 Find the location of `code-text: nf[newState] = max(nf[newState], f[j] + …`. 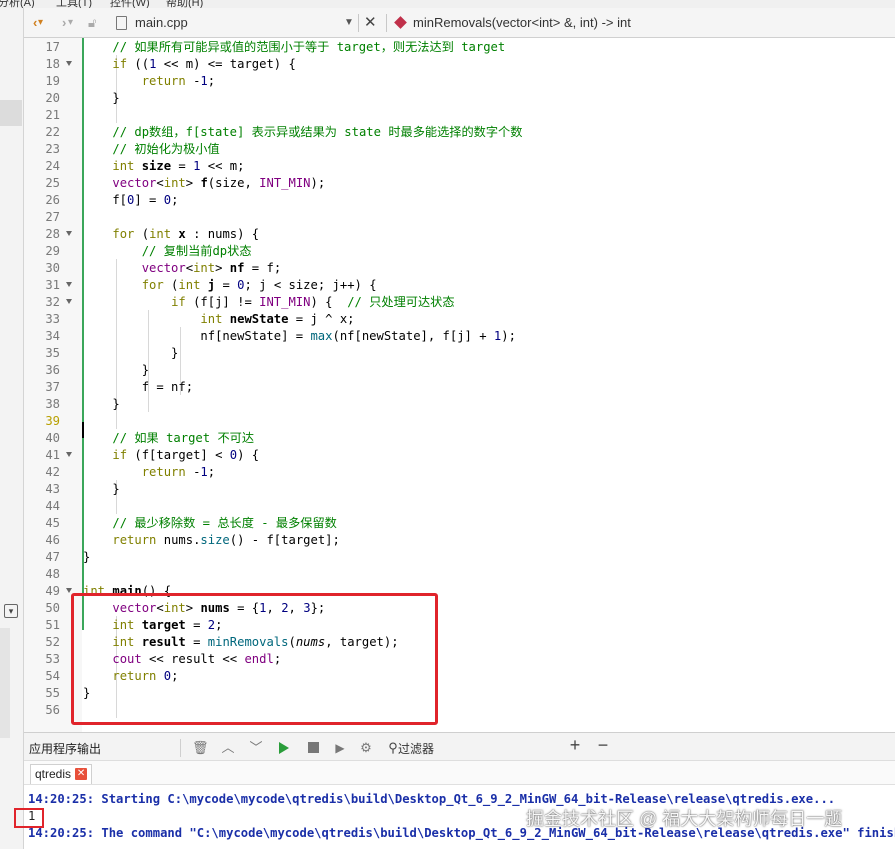

code-text: nf[newState] = max(nf[newState], f[j] + … is located at coordinates (299, 336).